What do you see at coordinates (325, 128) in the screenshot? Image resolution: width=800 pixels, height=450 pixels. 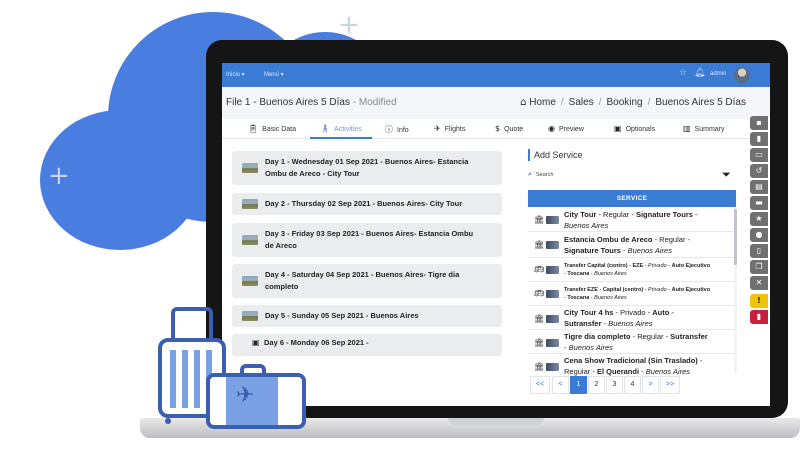 I see `walk-icon: 🚶︎` at bounding box center [325, 128].